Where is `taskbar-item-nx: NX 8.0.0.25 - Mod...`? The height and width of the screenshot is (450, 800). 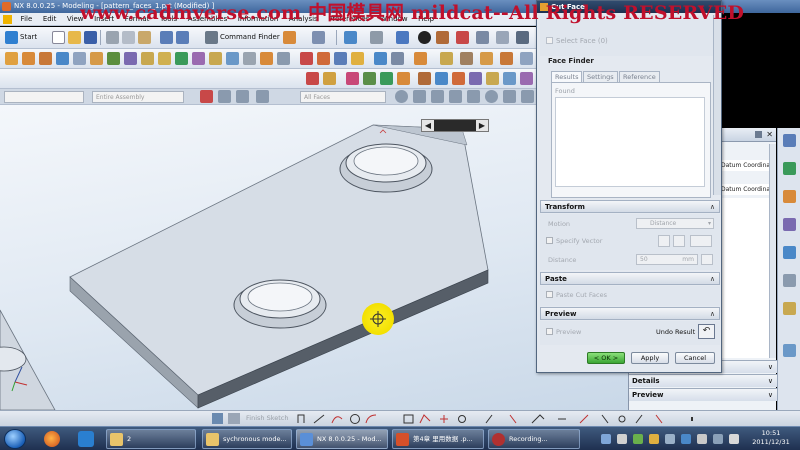
taskbar-item-nx: NX 8.0.0.25 - Mod... is located at coordinates (342, 439).